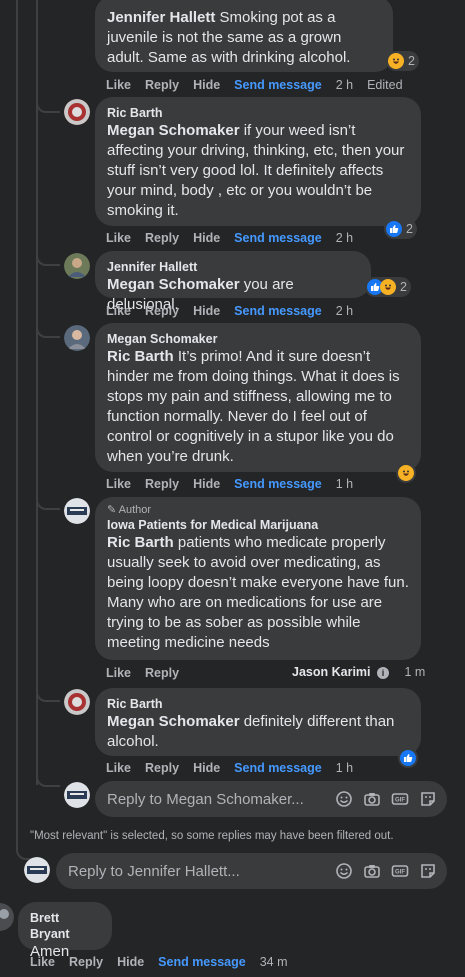 This screenshot has height=977, width=465. Describe the element at coordinates (258, 525) in the screenshot. I see `comment-author: Iowa Patients for Medical Marijuana` at that location.